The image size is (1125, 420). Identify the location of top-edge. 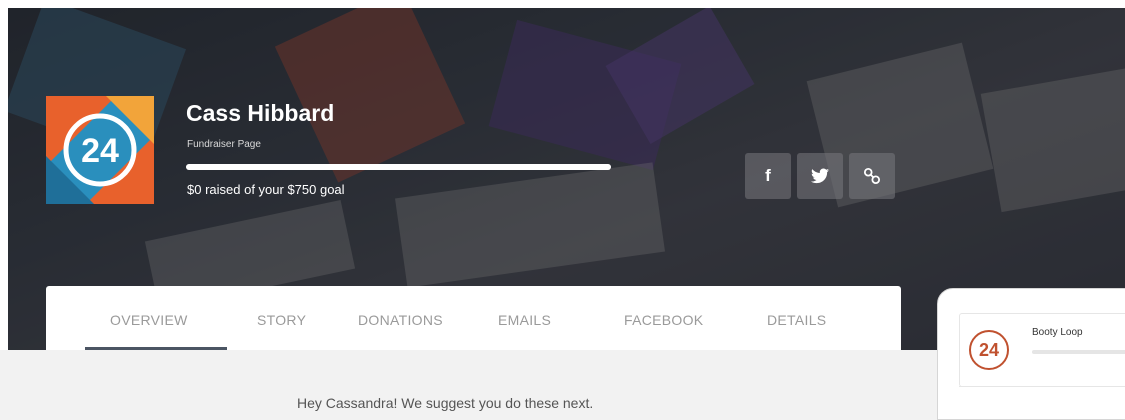
(562, 4).